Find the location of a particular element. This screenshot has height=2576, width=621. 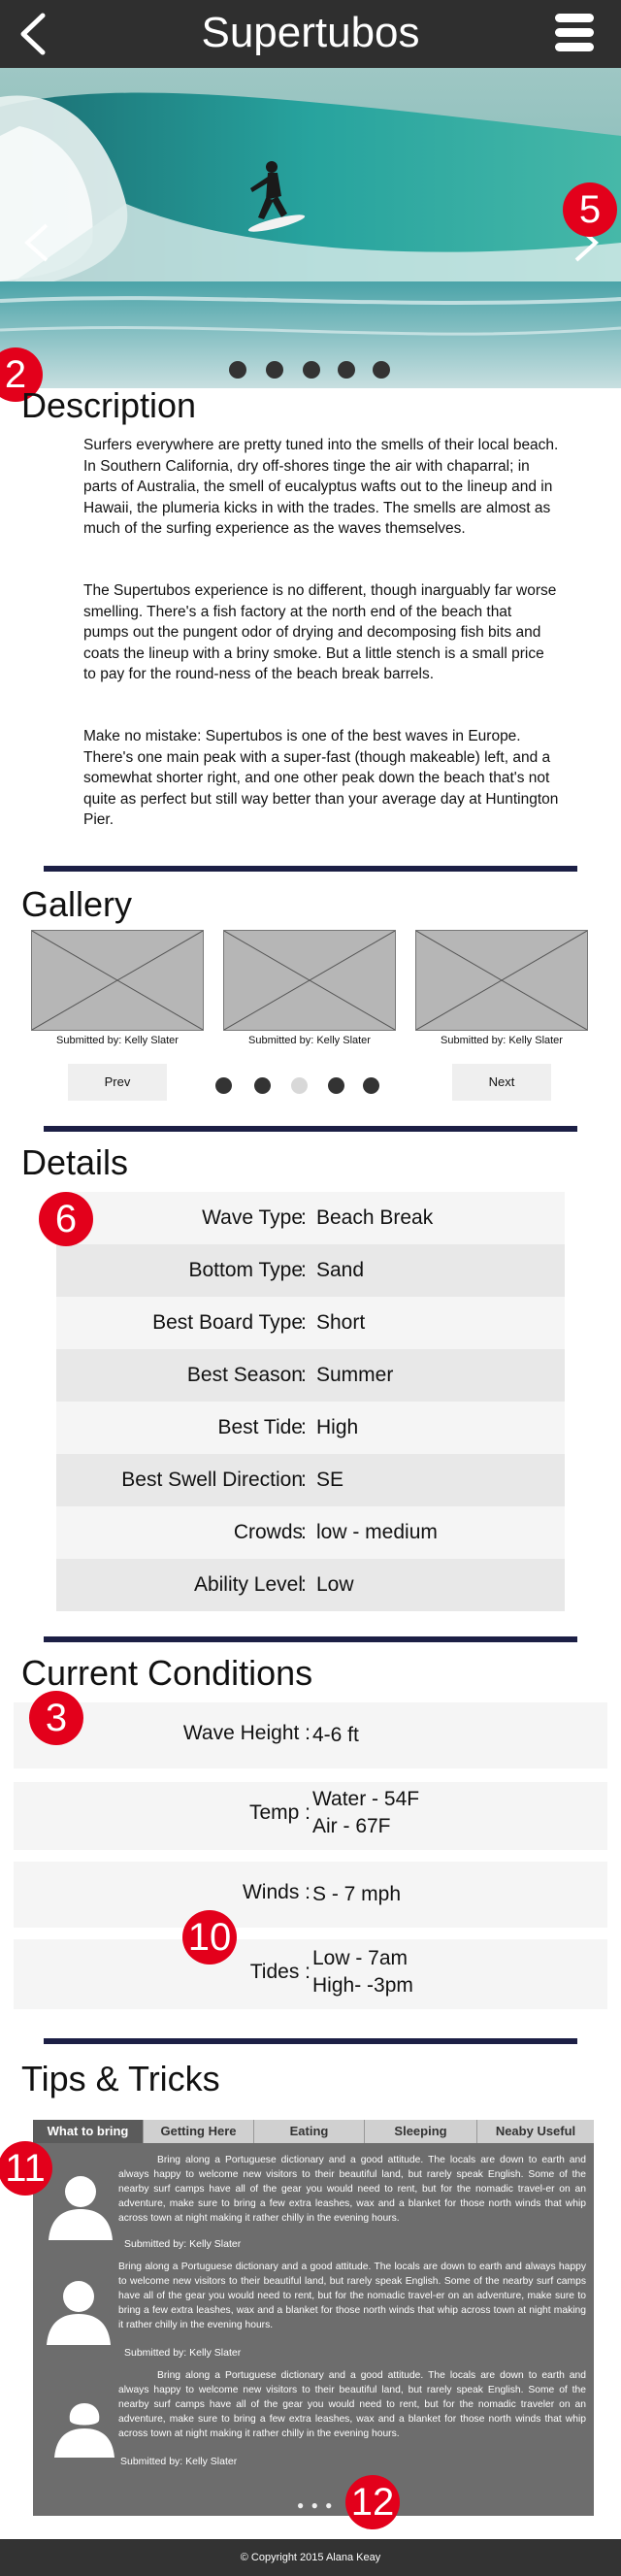

condition-value-low: Low - 7am is located at coordinates (360, 1958).